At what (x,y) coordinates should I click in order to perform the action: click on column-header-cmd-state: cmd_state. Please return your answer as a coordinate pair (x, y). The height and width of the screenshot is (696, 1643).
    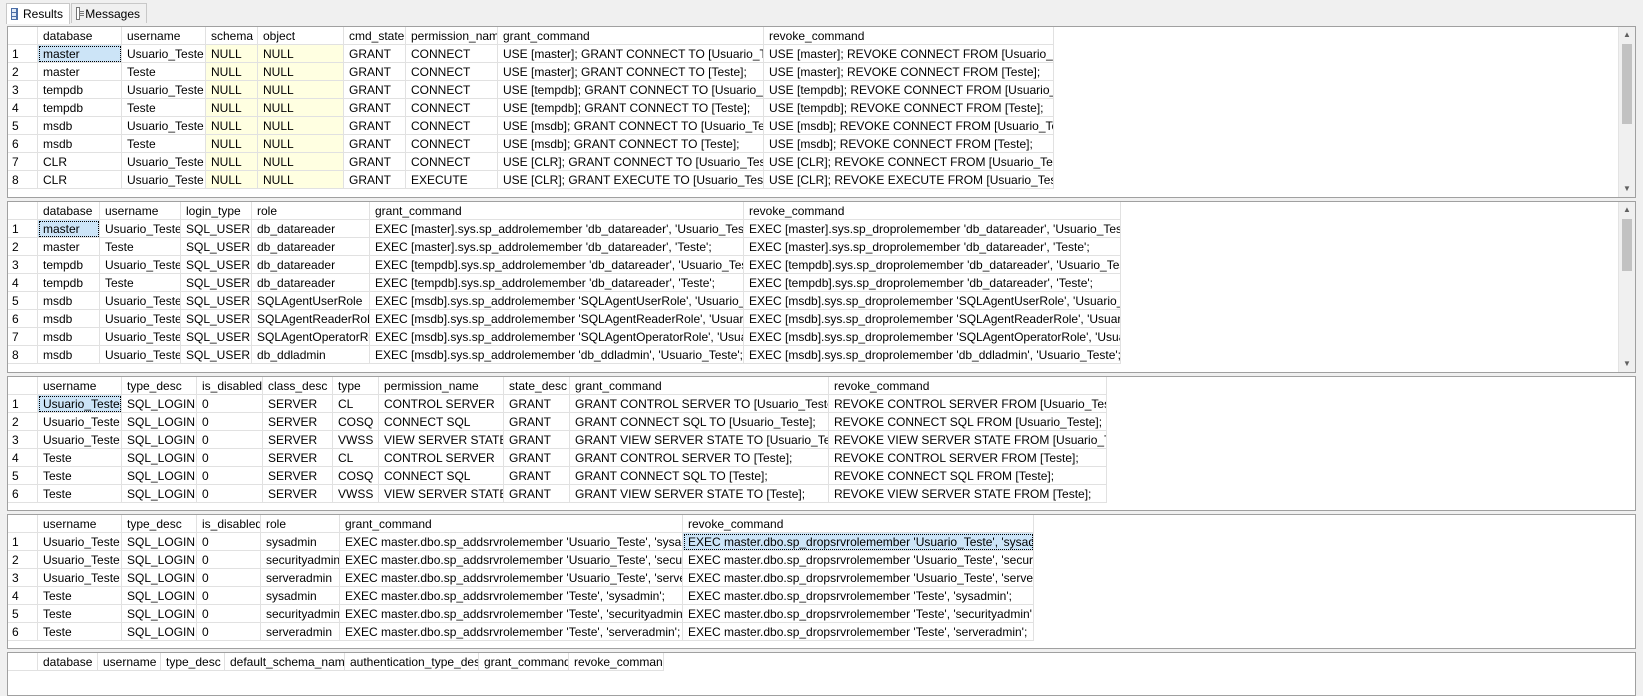
    Looking at the image, I should click on (375, 36).